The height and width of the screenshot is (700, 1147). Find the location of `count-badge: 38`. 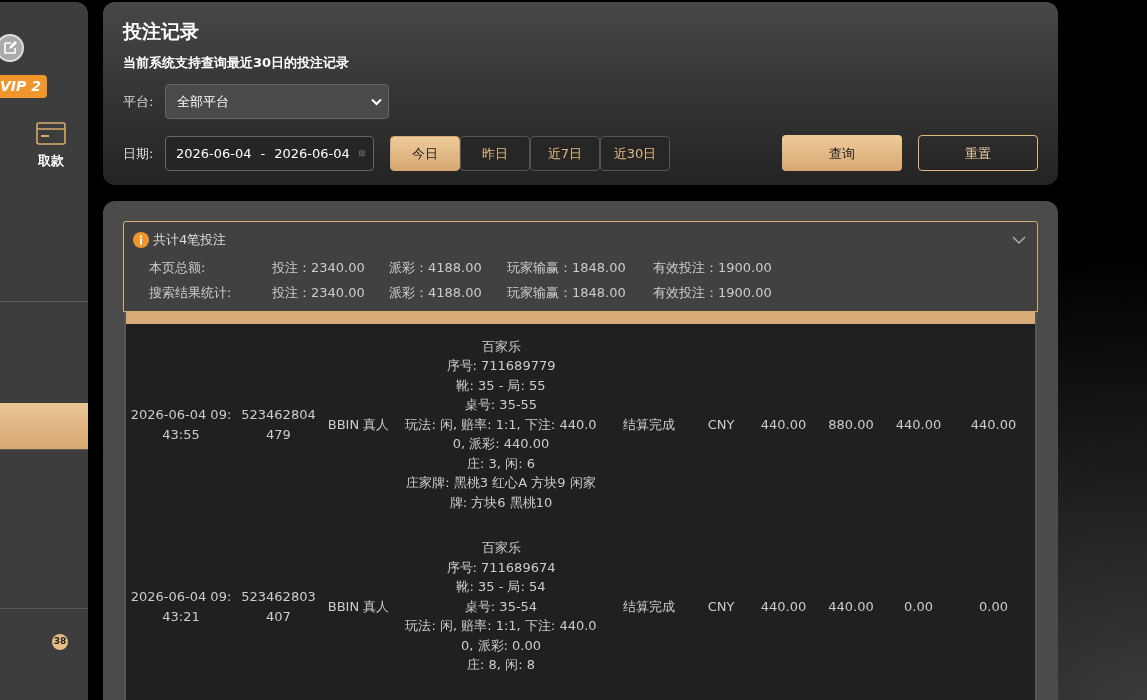

count-badge: 38 is located at coordinates (60, 641).